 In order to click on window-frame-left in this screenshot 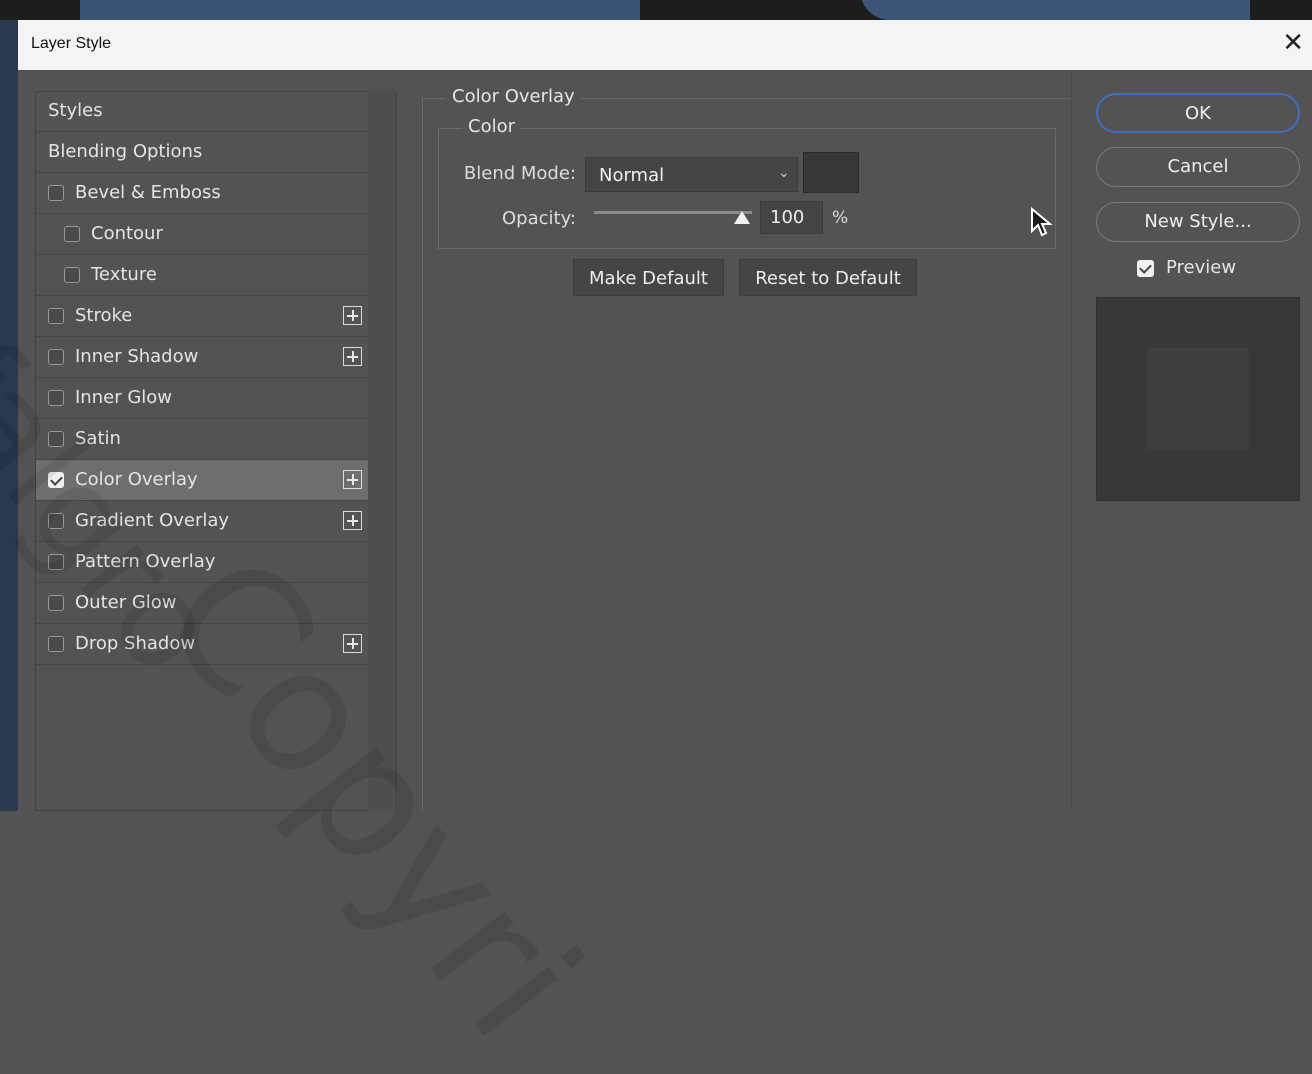, I will do `click(9, 415)`.